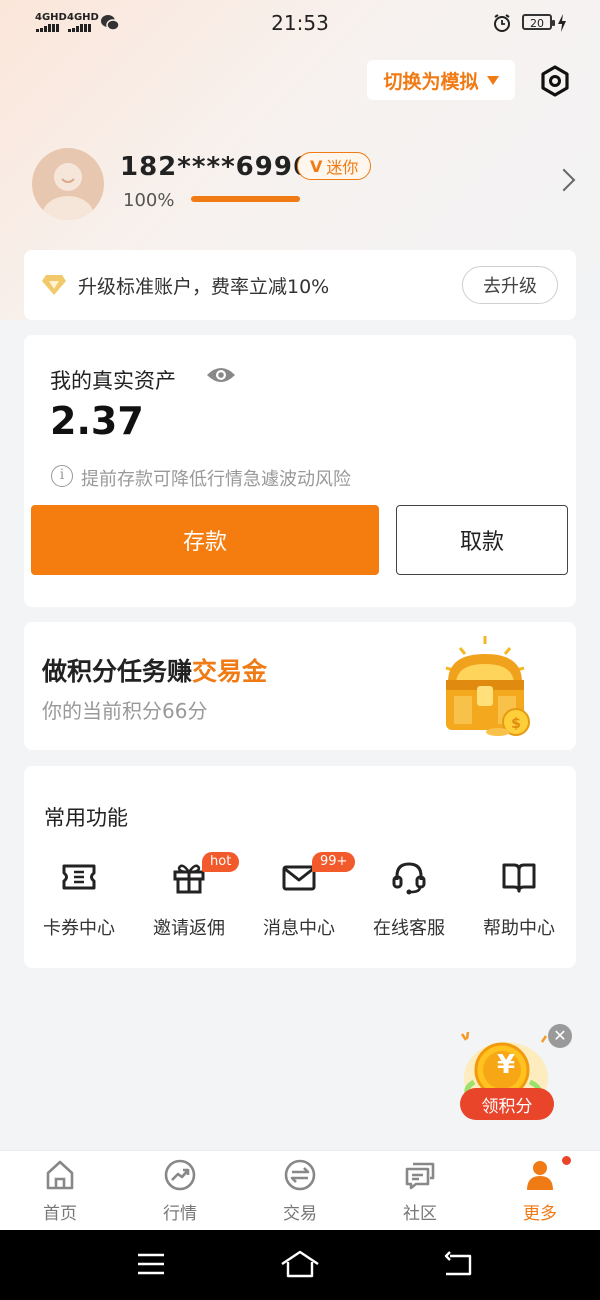 Image resolution: width=600 pixels, height=1300 pixels. I want to click on function-label: 邀请返佣, so click(189, 928).